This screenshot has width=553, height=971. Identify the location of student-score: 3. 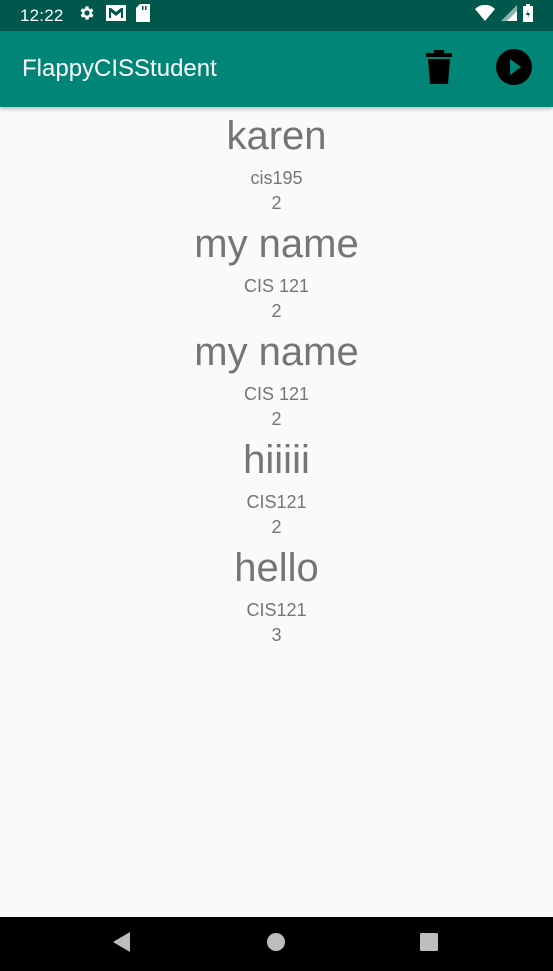
(276, 635).